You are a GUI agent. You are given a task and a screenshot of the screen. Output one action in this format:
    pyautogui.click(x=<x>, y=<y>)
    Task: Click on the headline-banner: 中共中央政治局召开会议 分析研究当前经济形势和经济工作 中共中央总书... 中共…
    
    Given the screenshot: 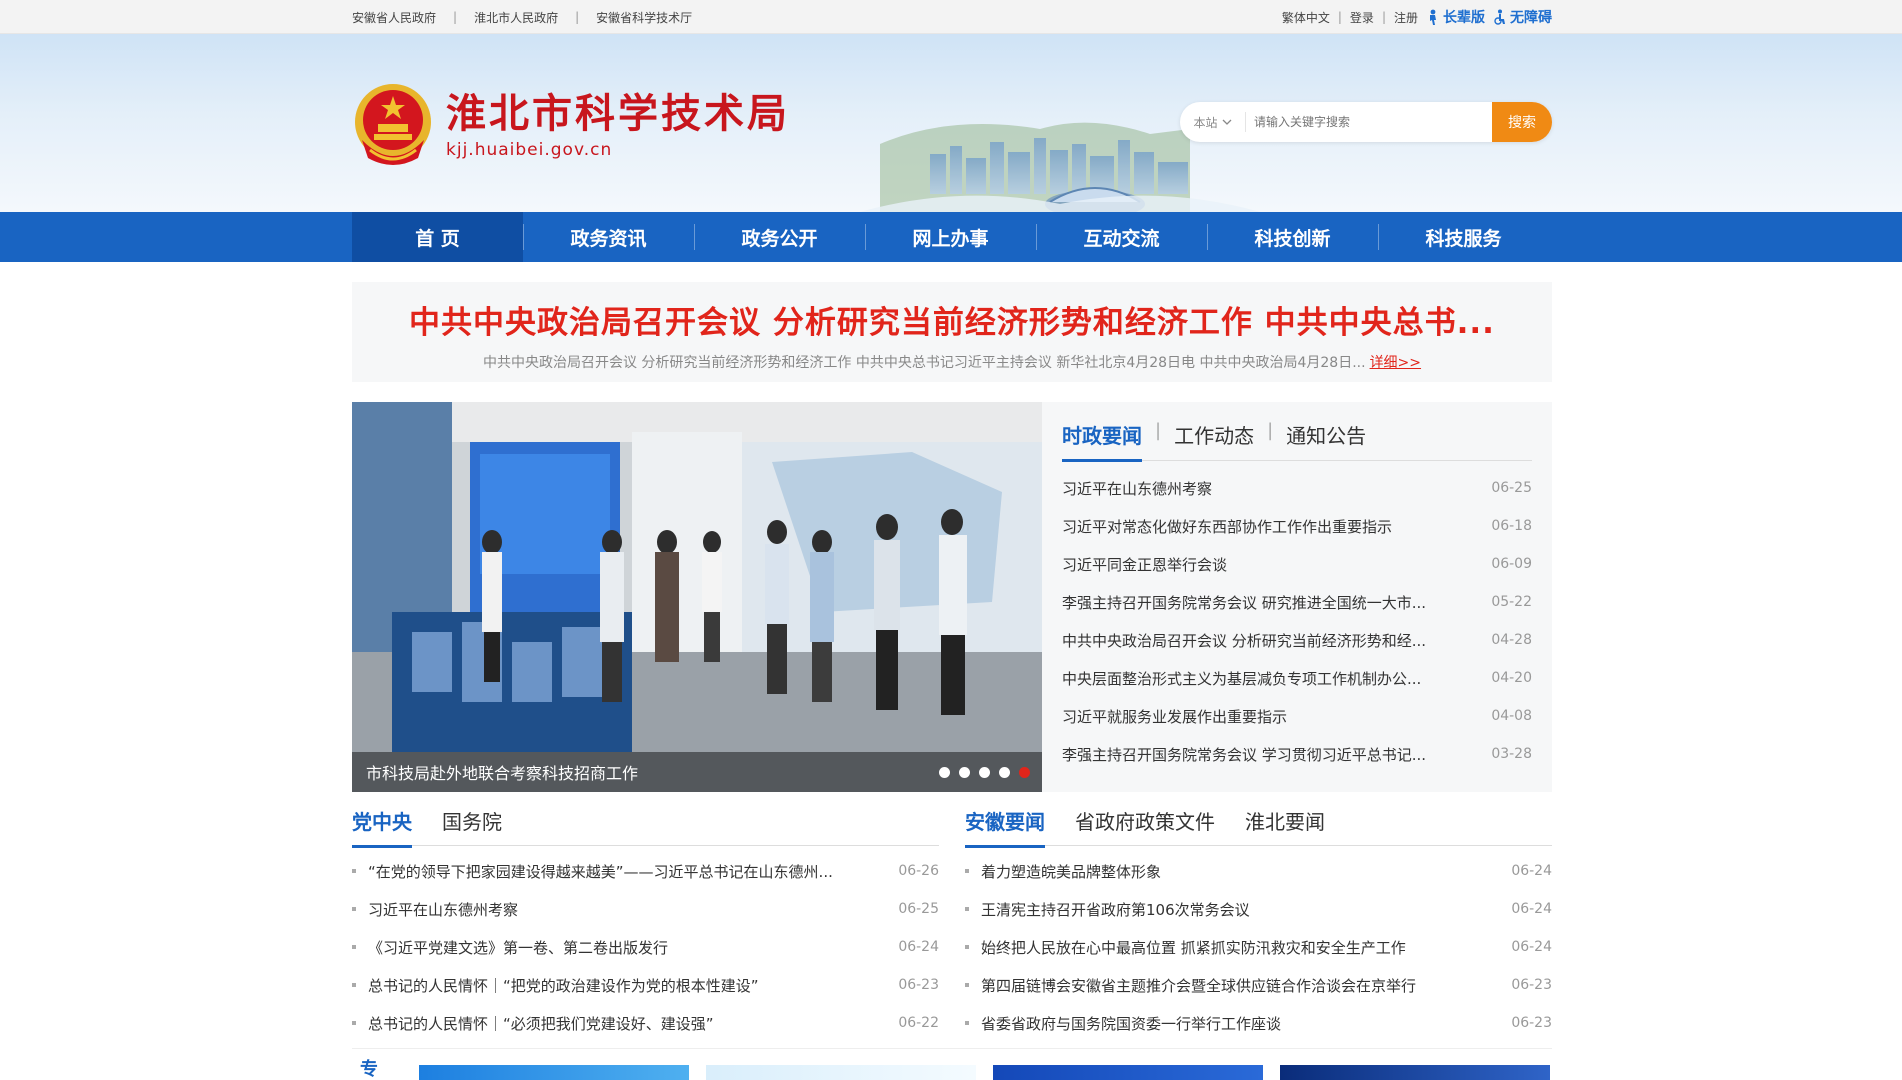 What is the action you would take?
    pyautogui.click(x=952, y=332)
    